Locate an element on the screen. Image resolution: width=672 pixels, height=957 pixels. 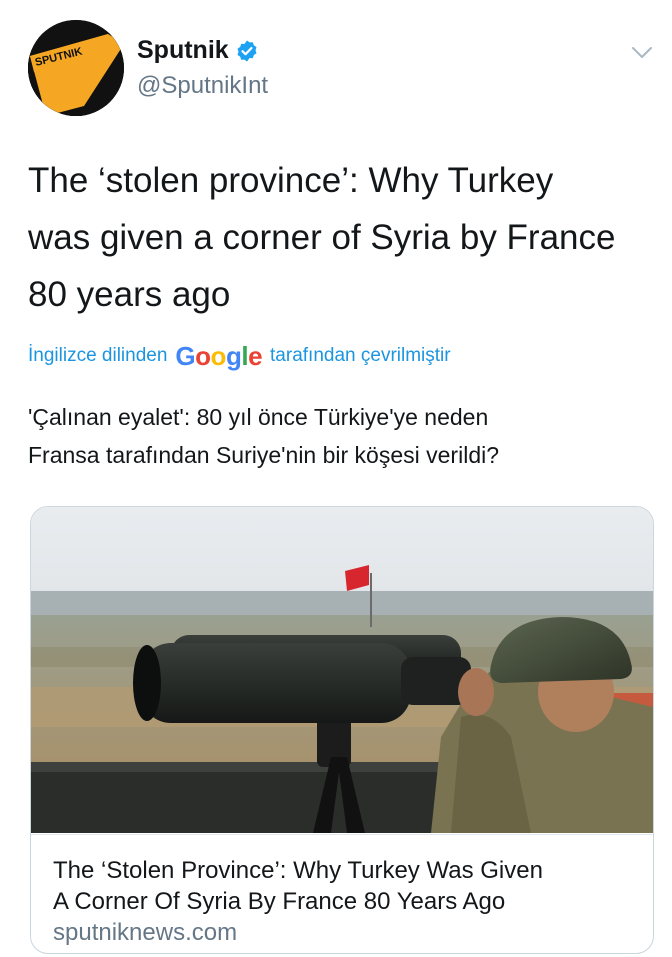
display-name: Sputnik is located at coordinates (183, 50).